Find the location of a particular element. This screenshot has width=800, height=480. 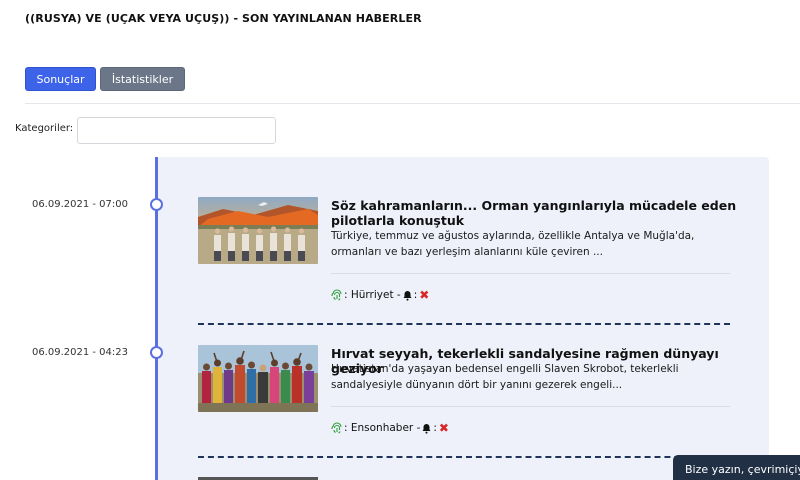

news-date: 06.09.2021 - 04:23 is located at coordinates (79, 352).